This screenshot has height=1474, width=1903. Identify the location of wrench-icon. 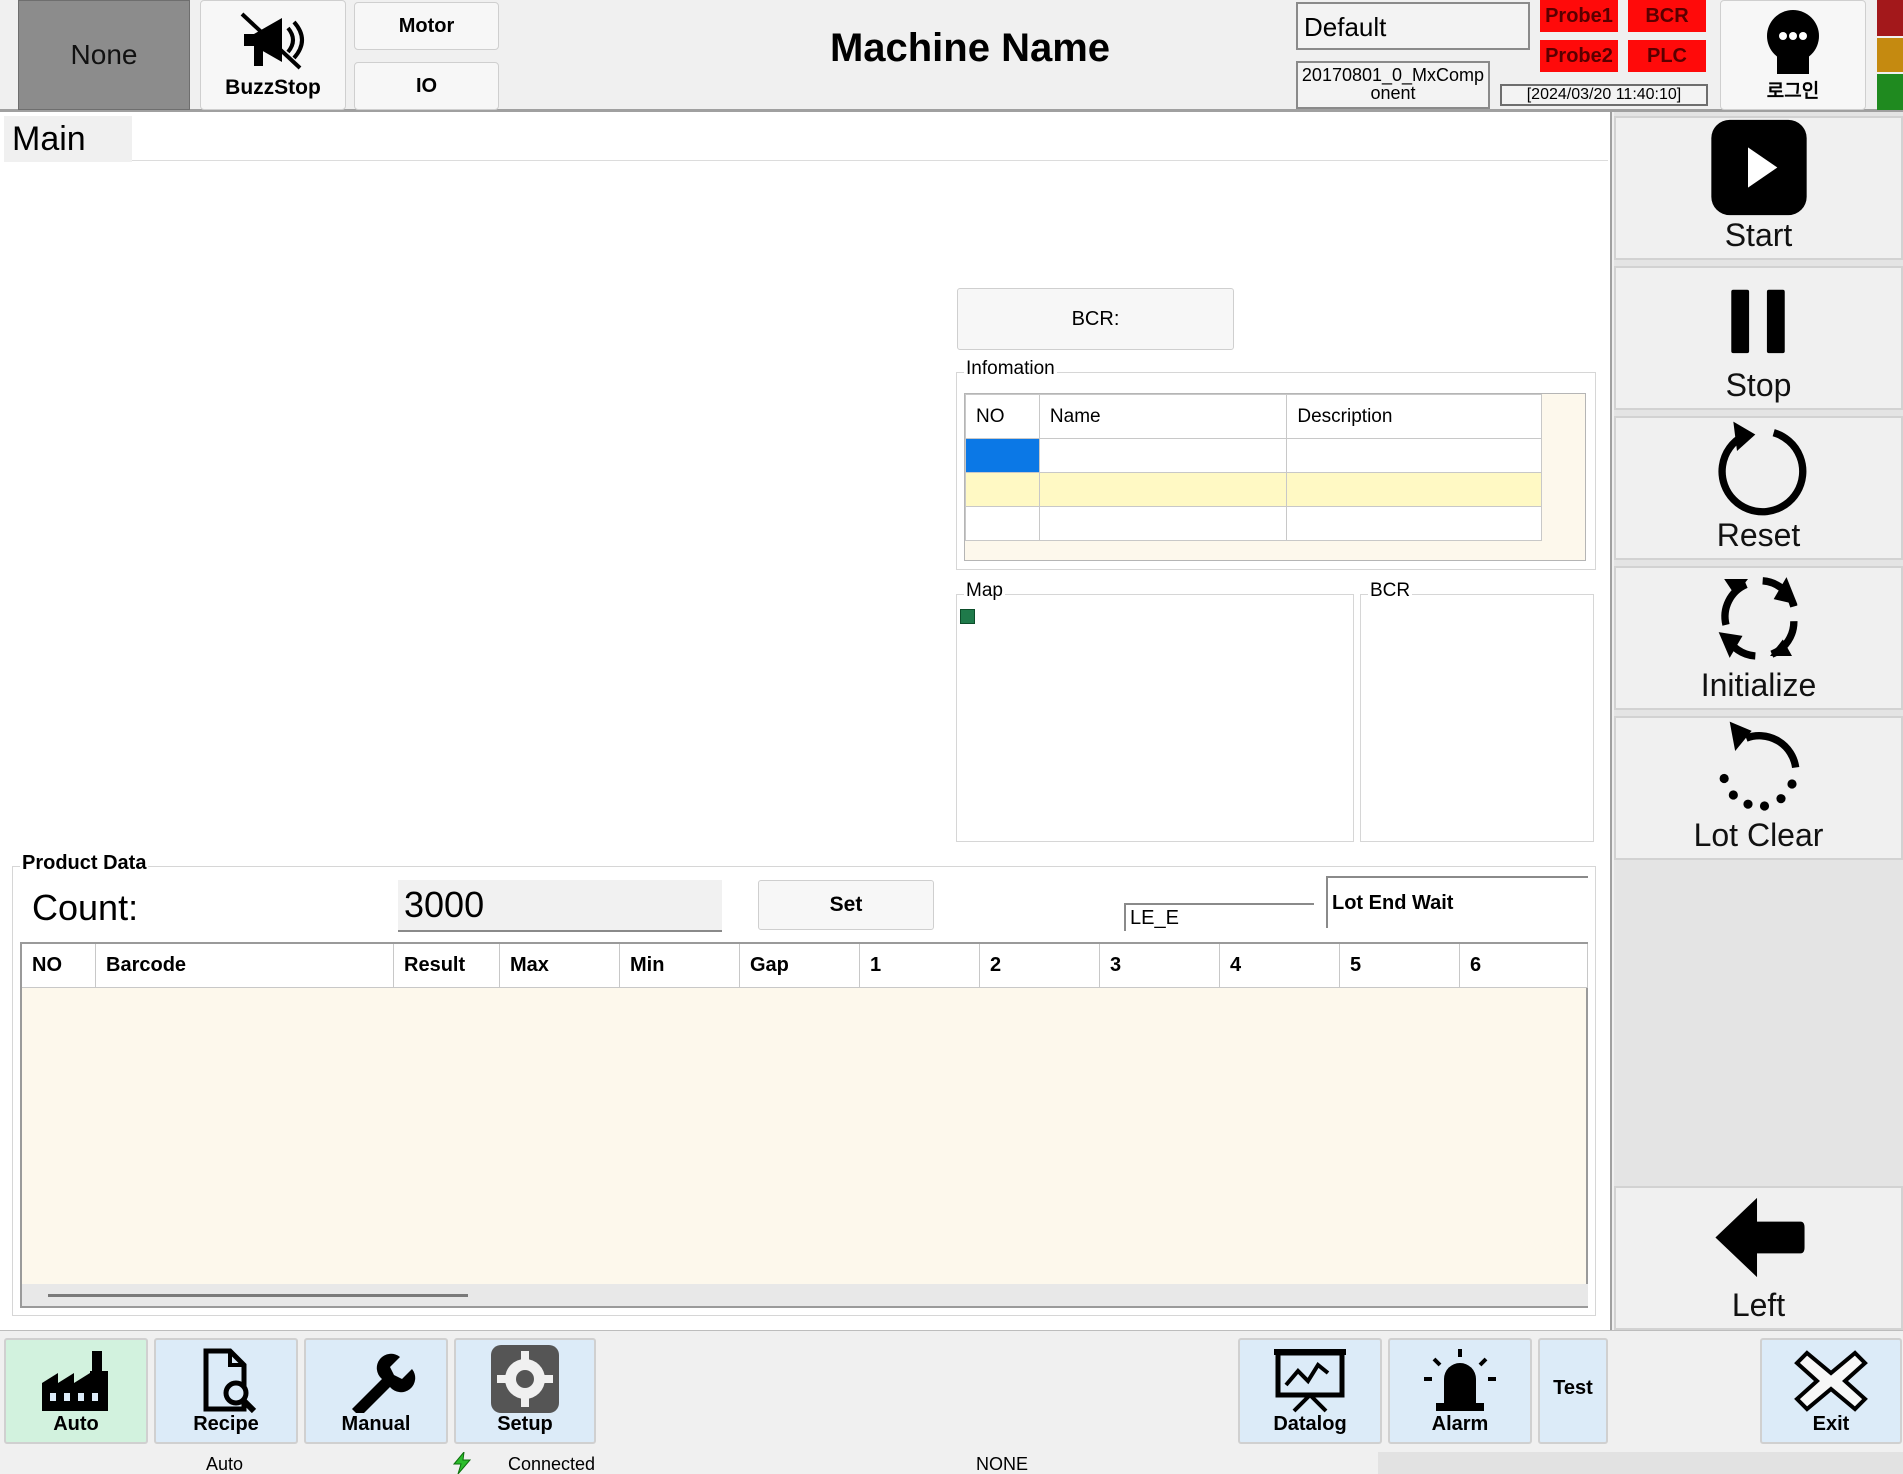
(384, 1383).